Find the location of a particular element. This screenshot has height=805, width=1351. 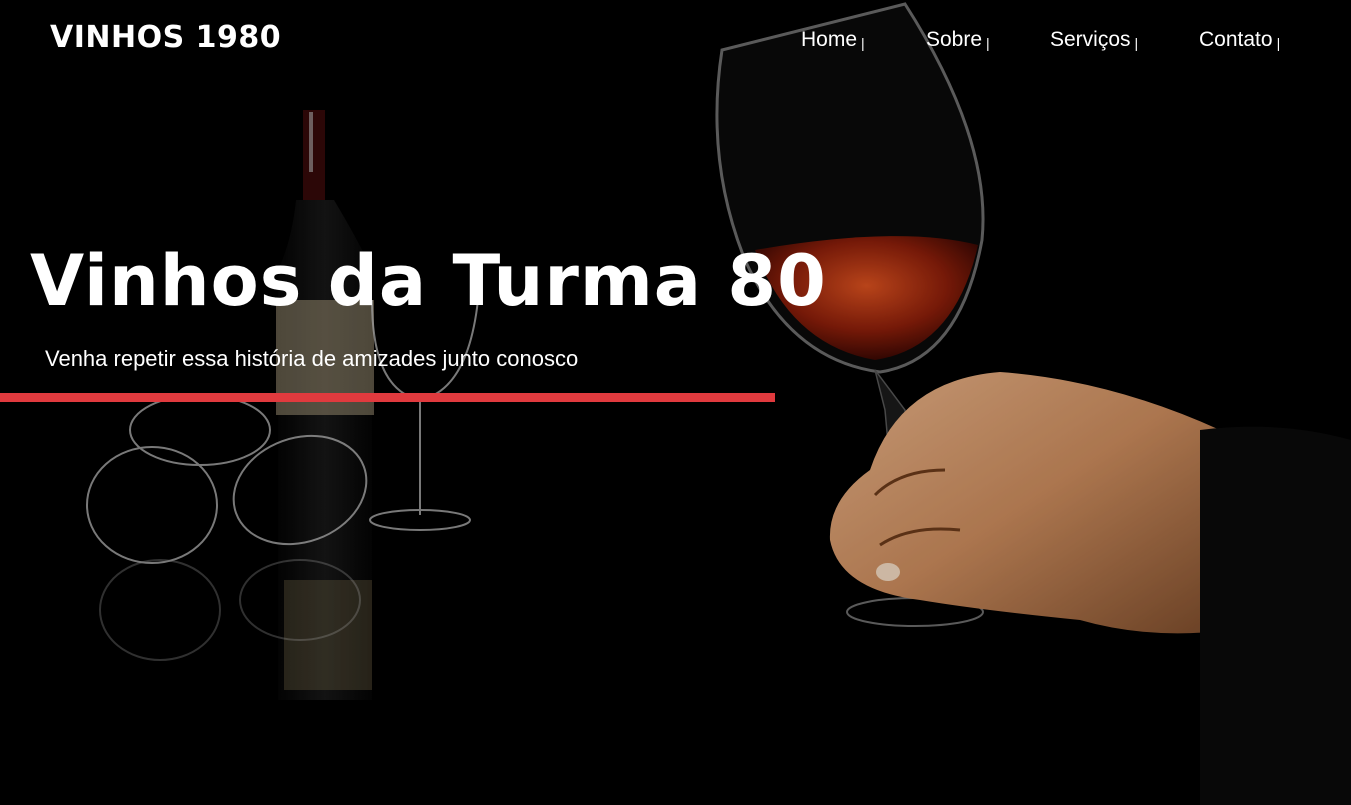

nav-item-sobre: Sobre | is located at coordinates (958, 40).